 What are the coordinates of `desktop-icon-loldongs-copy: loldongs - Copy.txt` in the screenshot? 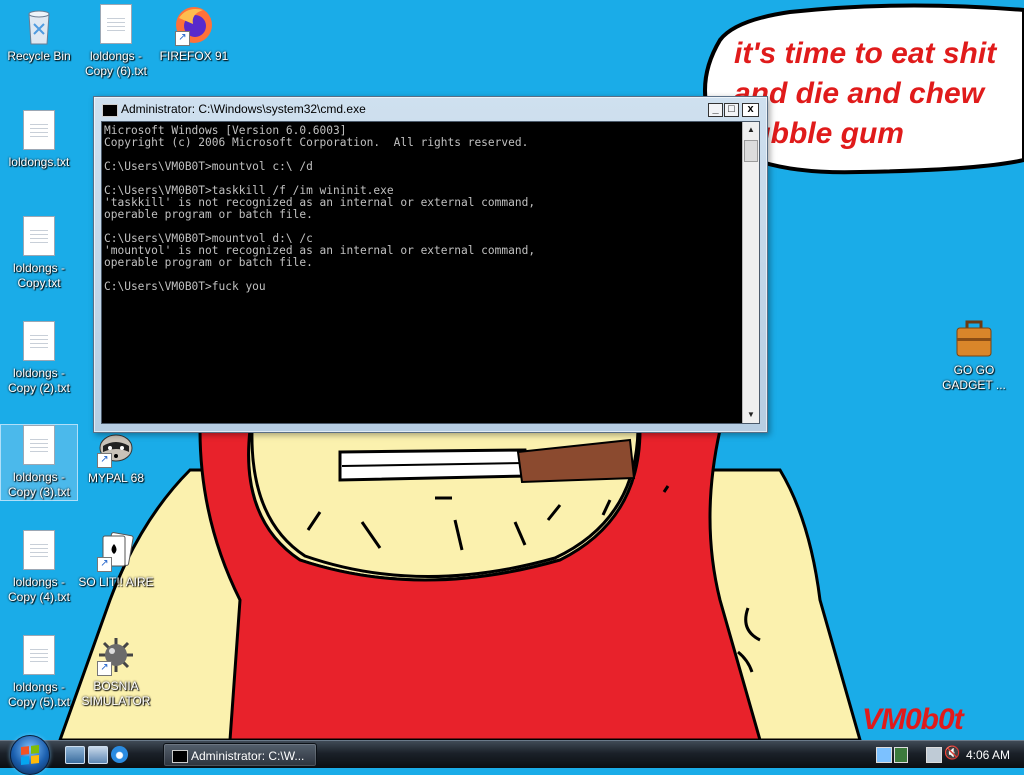 It's located at (39, 253).